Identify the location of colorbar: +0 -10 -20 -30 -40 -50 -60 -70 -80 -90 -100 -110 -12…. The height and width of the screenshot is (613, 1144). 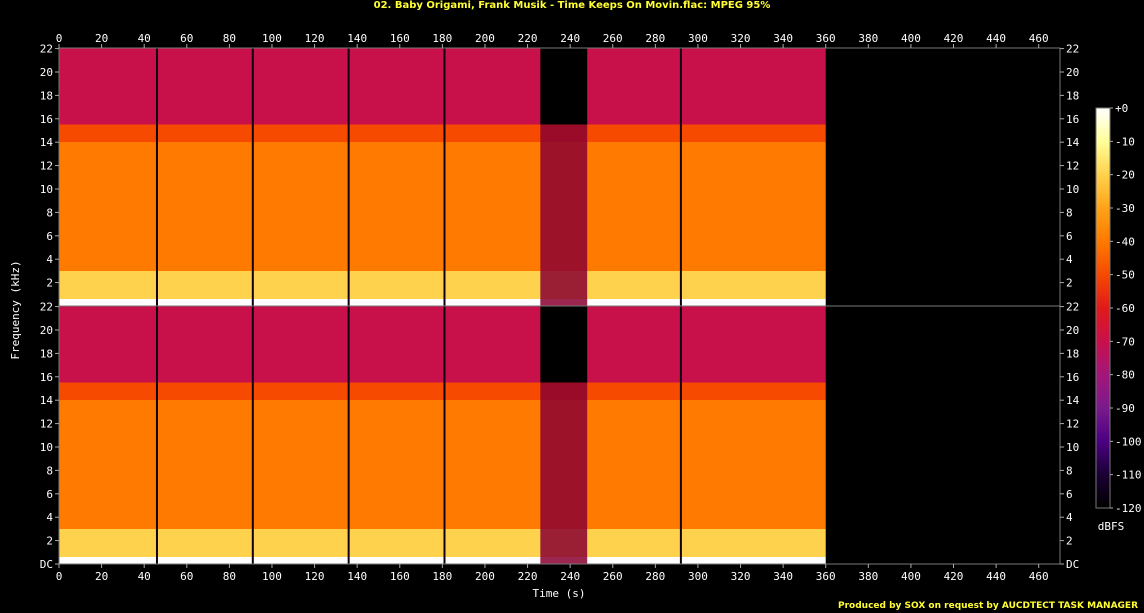
(1118, 308).